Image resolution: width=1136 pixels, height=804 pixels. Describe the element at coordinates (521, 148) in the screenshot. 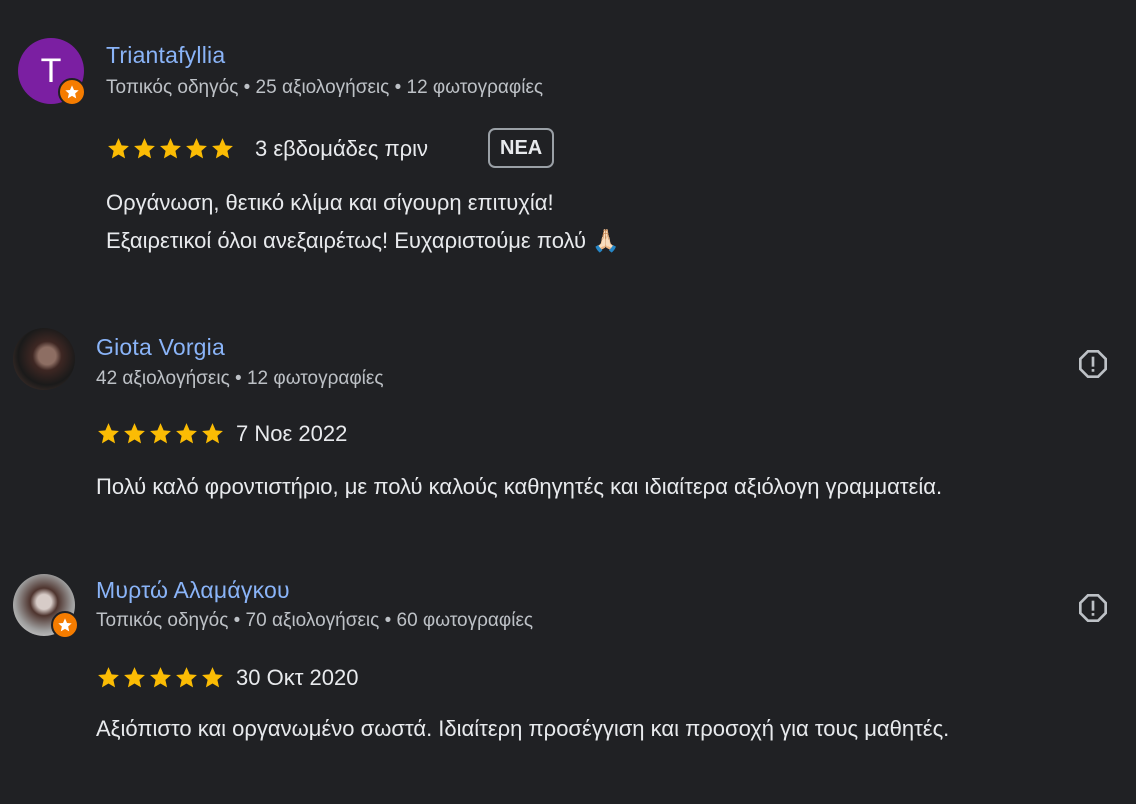

I see `new-badge: ΝΕΑ` at that location.